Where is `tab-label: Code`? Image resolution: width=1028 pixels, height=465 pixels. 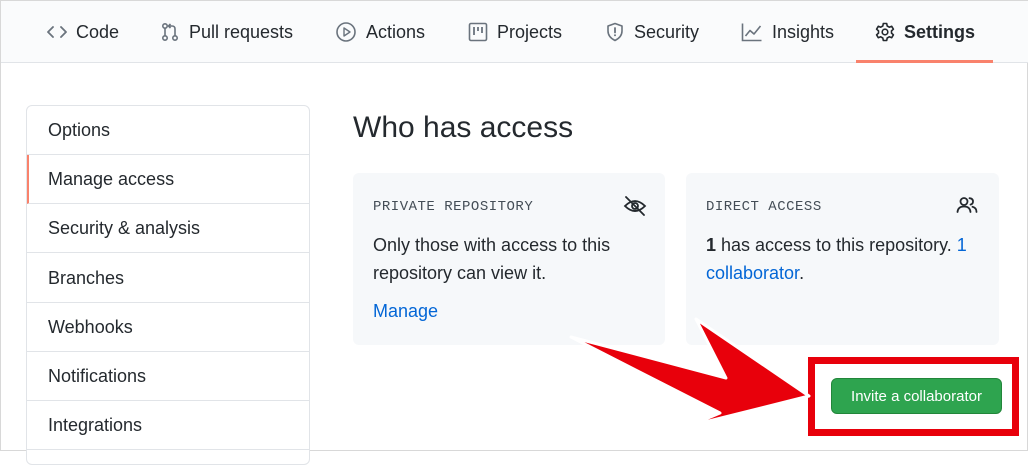 tab-label: Code is located at coordinates (98, 31).